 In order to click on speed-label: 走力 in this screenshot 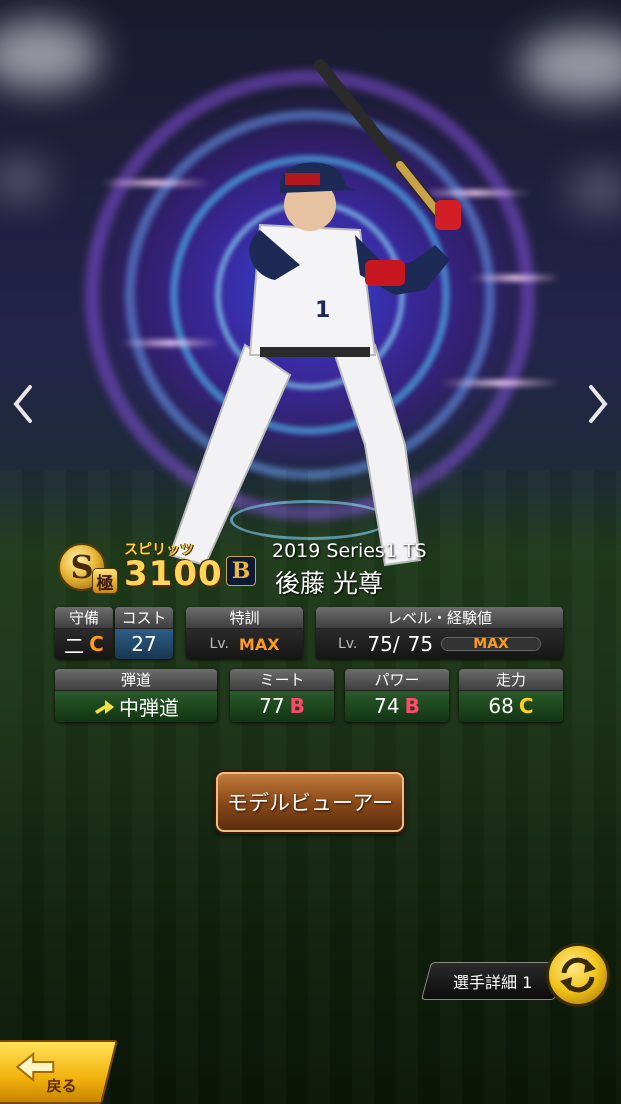, I will do `click(511, 680)`.